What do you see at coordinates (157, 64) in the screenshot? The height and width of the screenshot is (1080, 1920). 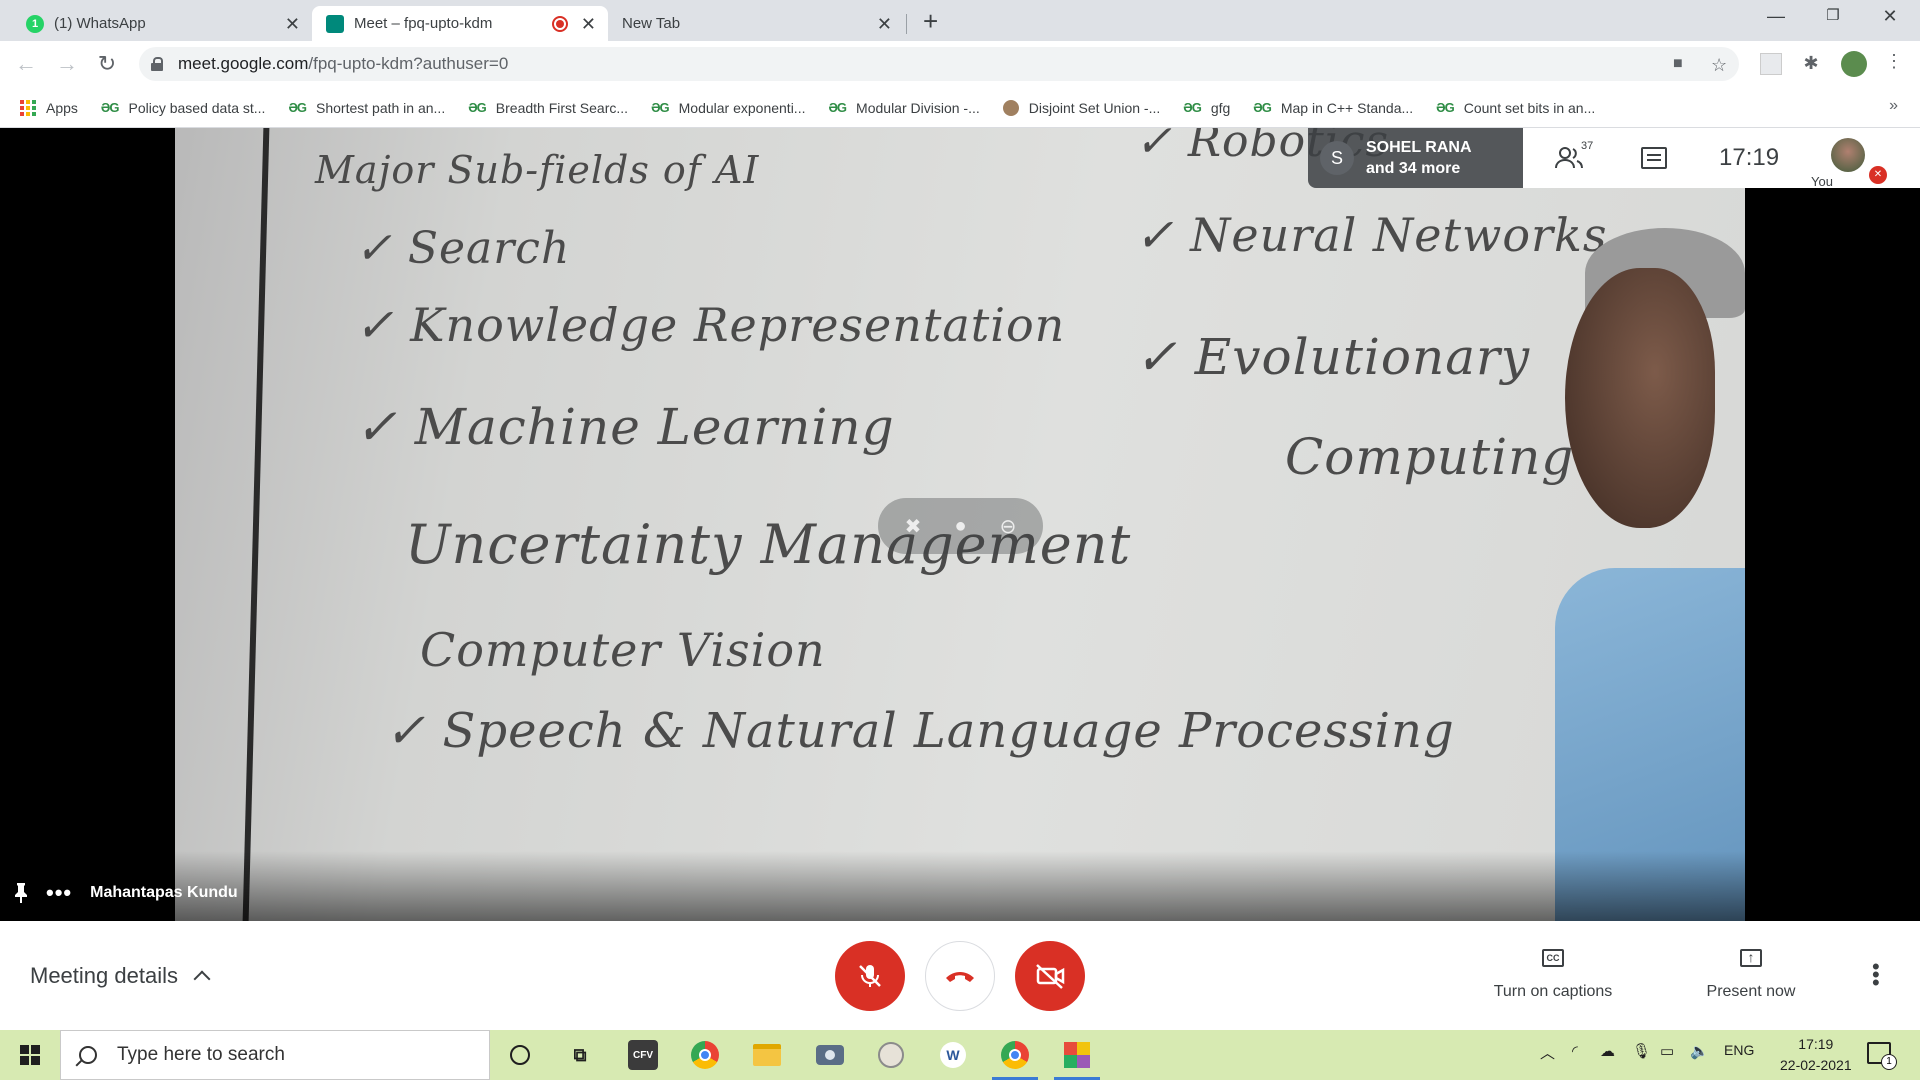 I see `lock-icon` at bounding box center [157, 64].